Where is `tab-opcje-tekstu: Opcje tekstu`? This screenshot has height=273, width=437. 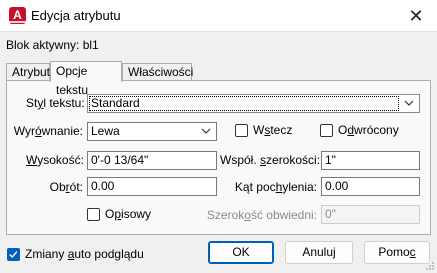 tab-opcje-tekstu: Opcje tekstu is located at coordinates (86, 79).